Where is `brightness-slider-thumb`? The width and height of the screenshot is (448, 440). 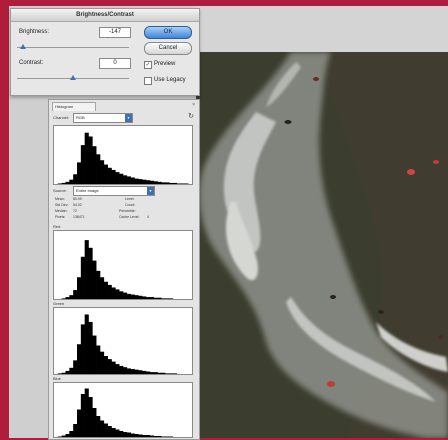
brightness-slider-thumb is located at coordinates (22, 46).